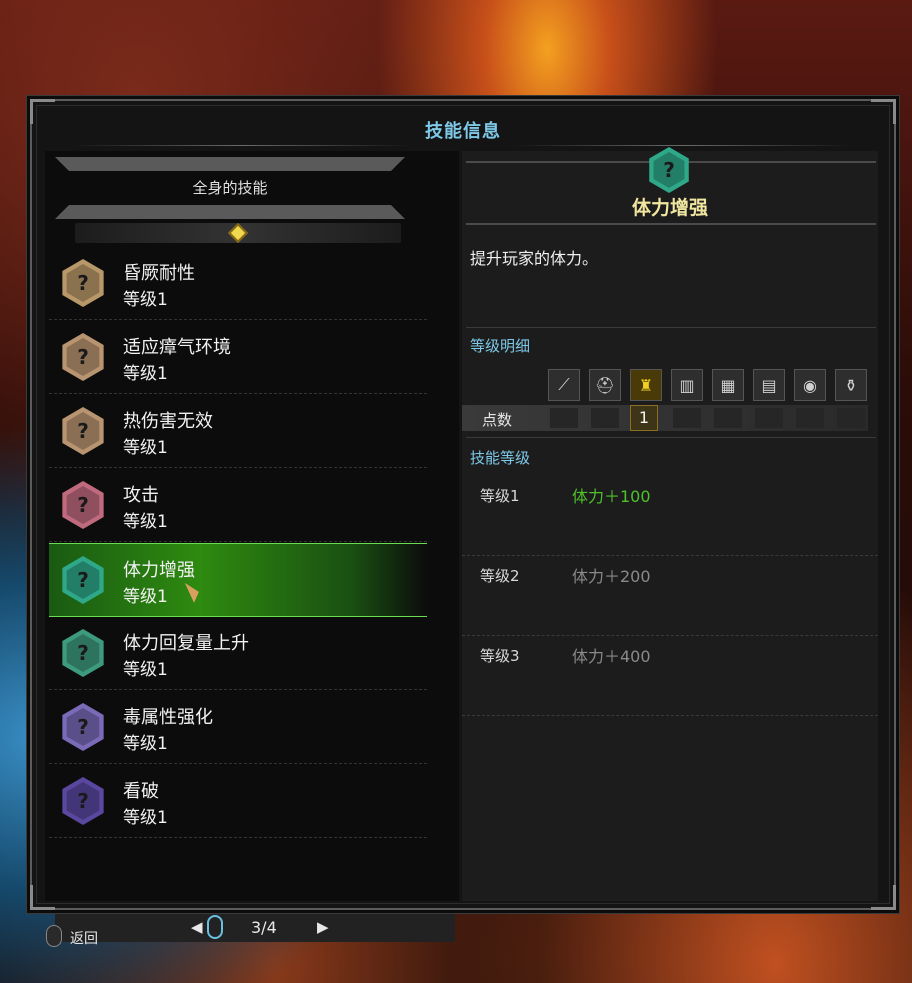  What do you see at coordinates (238, 431) in the screenshot?
I see `skill-list-item: ? 热伤害无效等级1` at bounding box center [238, 431].